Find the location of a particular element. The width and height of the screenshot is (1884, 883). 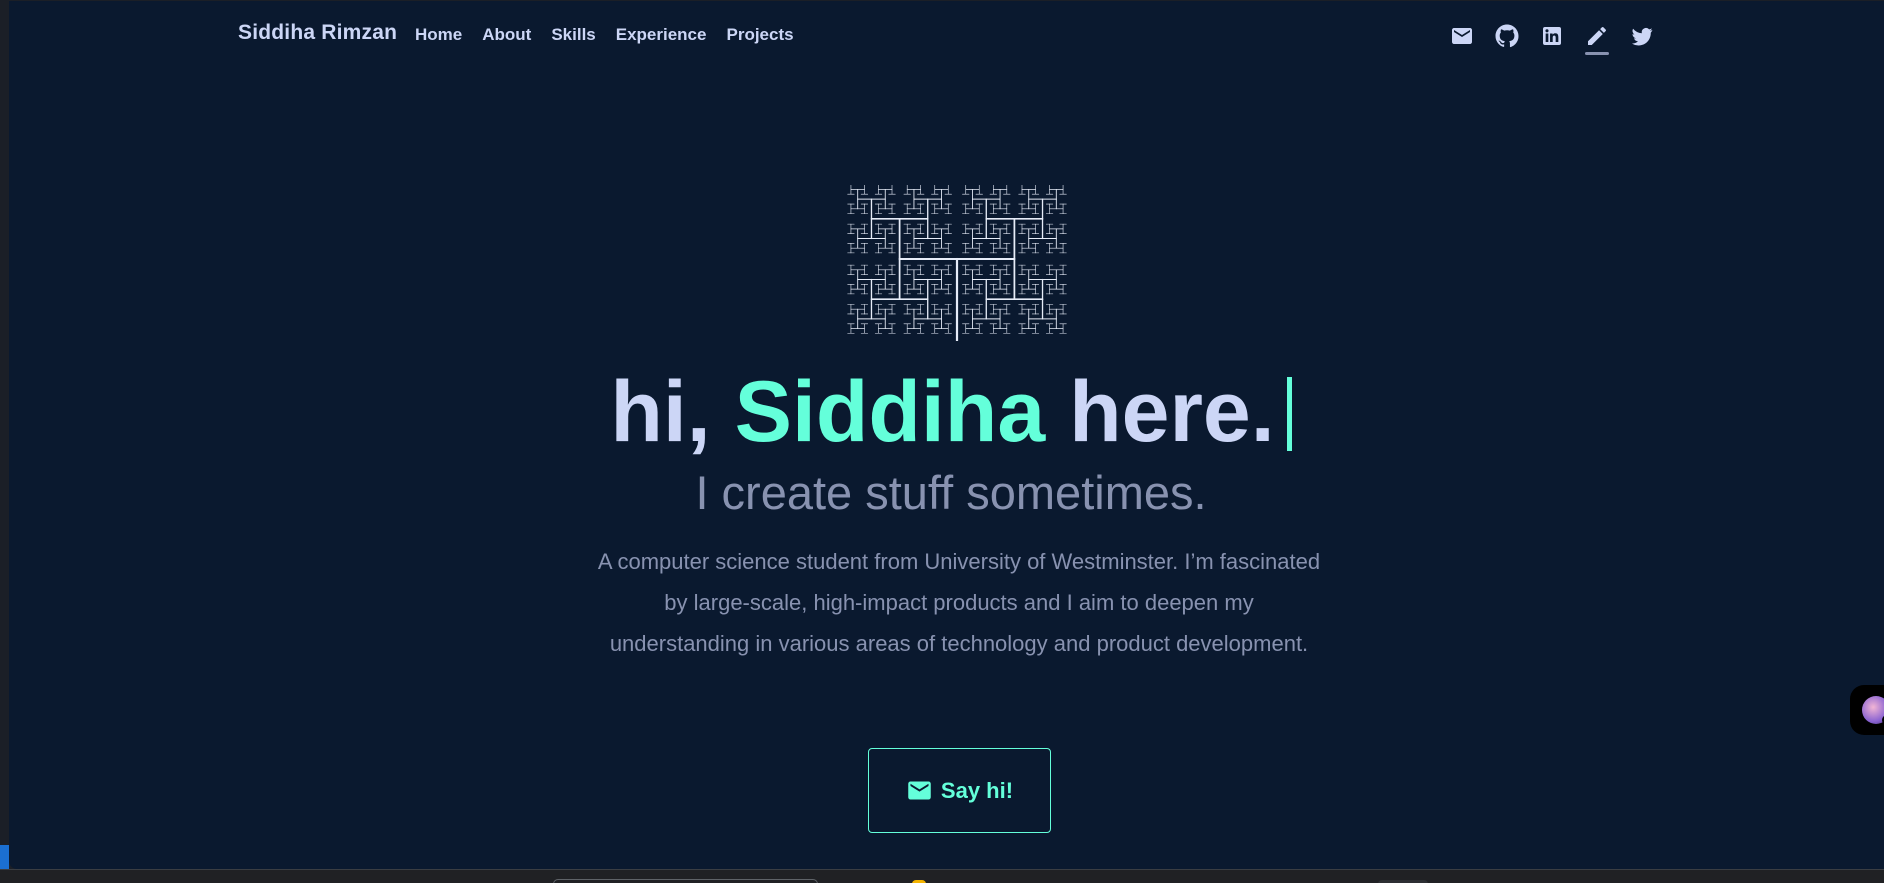

linkedin-icon is located at coordinates (1552, 36).